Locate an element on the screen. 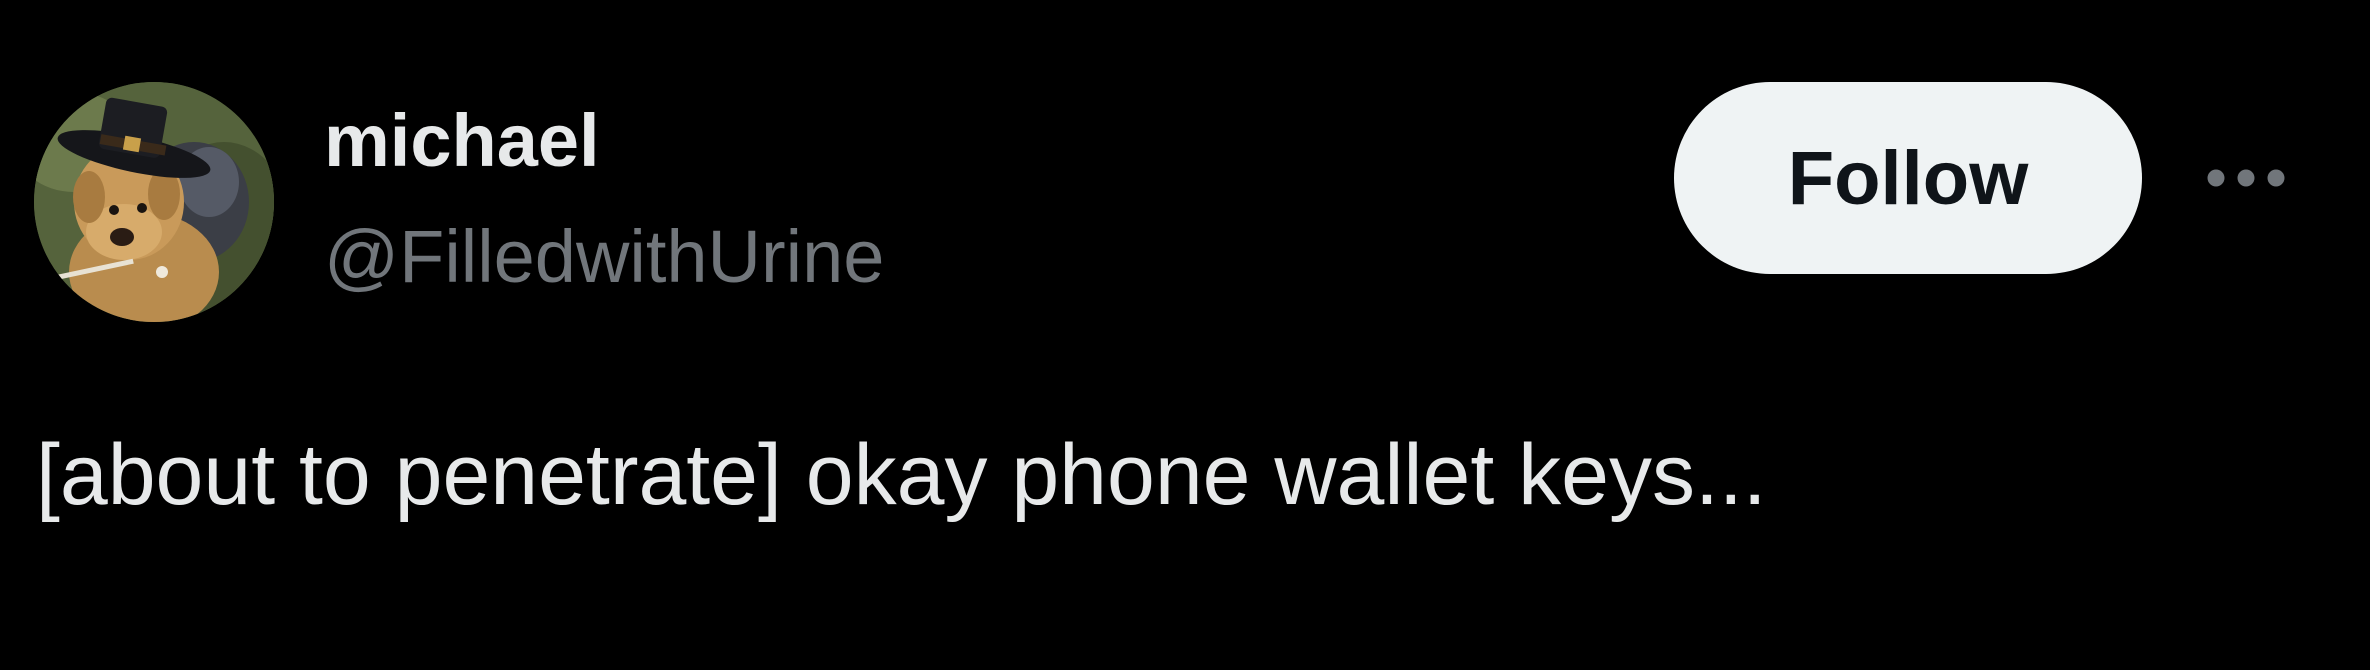 The width and height of the screenshot is (2370, 670). more-options-button is located at coordinates (2246, 178).